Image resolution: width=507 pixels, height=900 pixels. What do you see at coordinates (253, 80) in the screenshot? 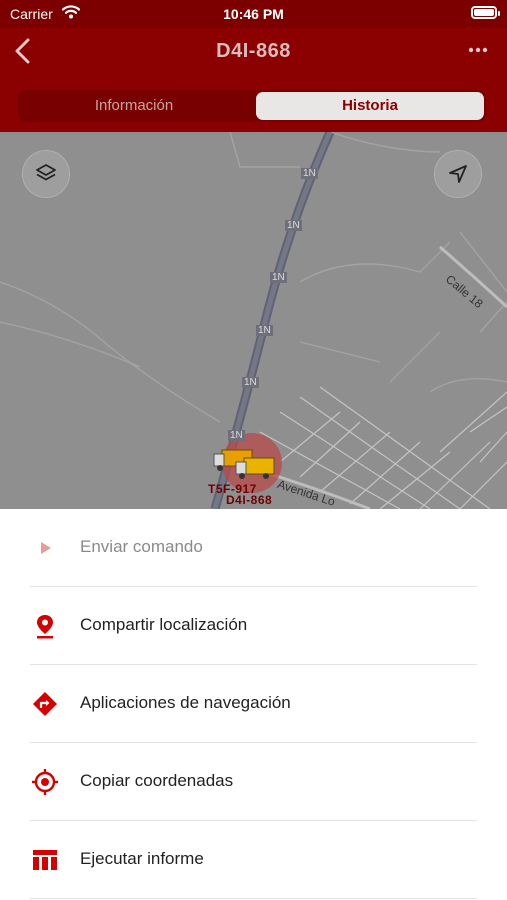
I see `nav-header: D4I-868 Información Historia` at bounding box center [253, 80].